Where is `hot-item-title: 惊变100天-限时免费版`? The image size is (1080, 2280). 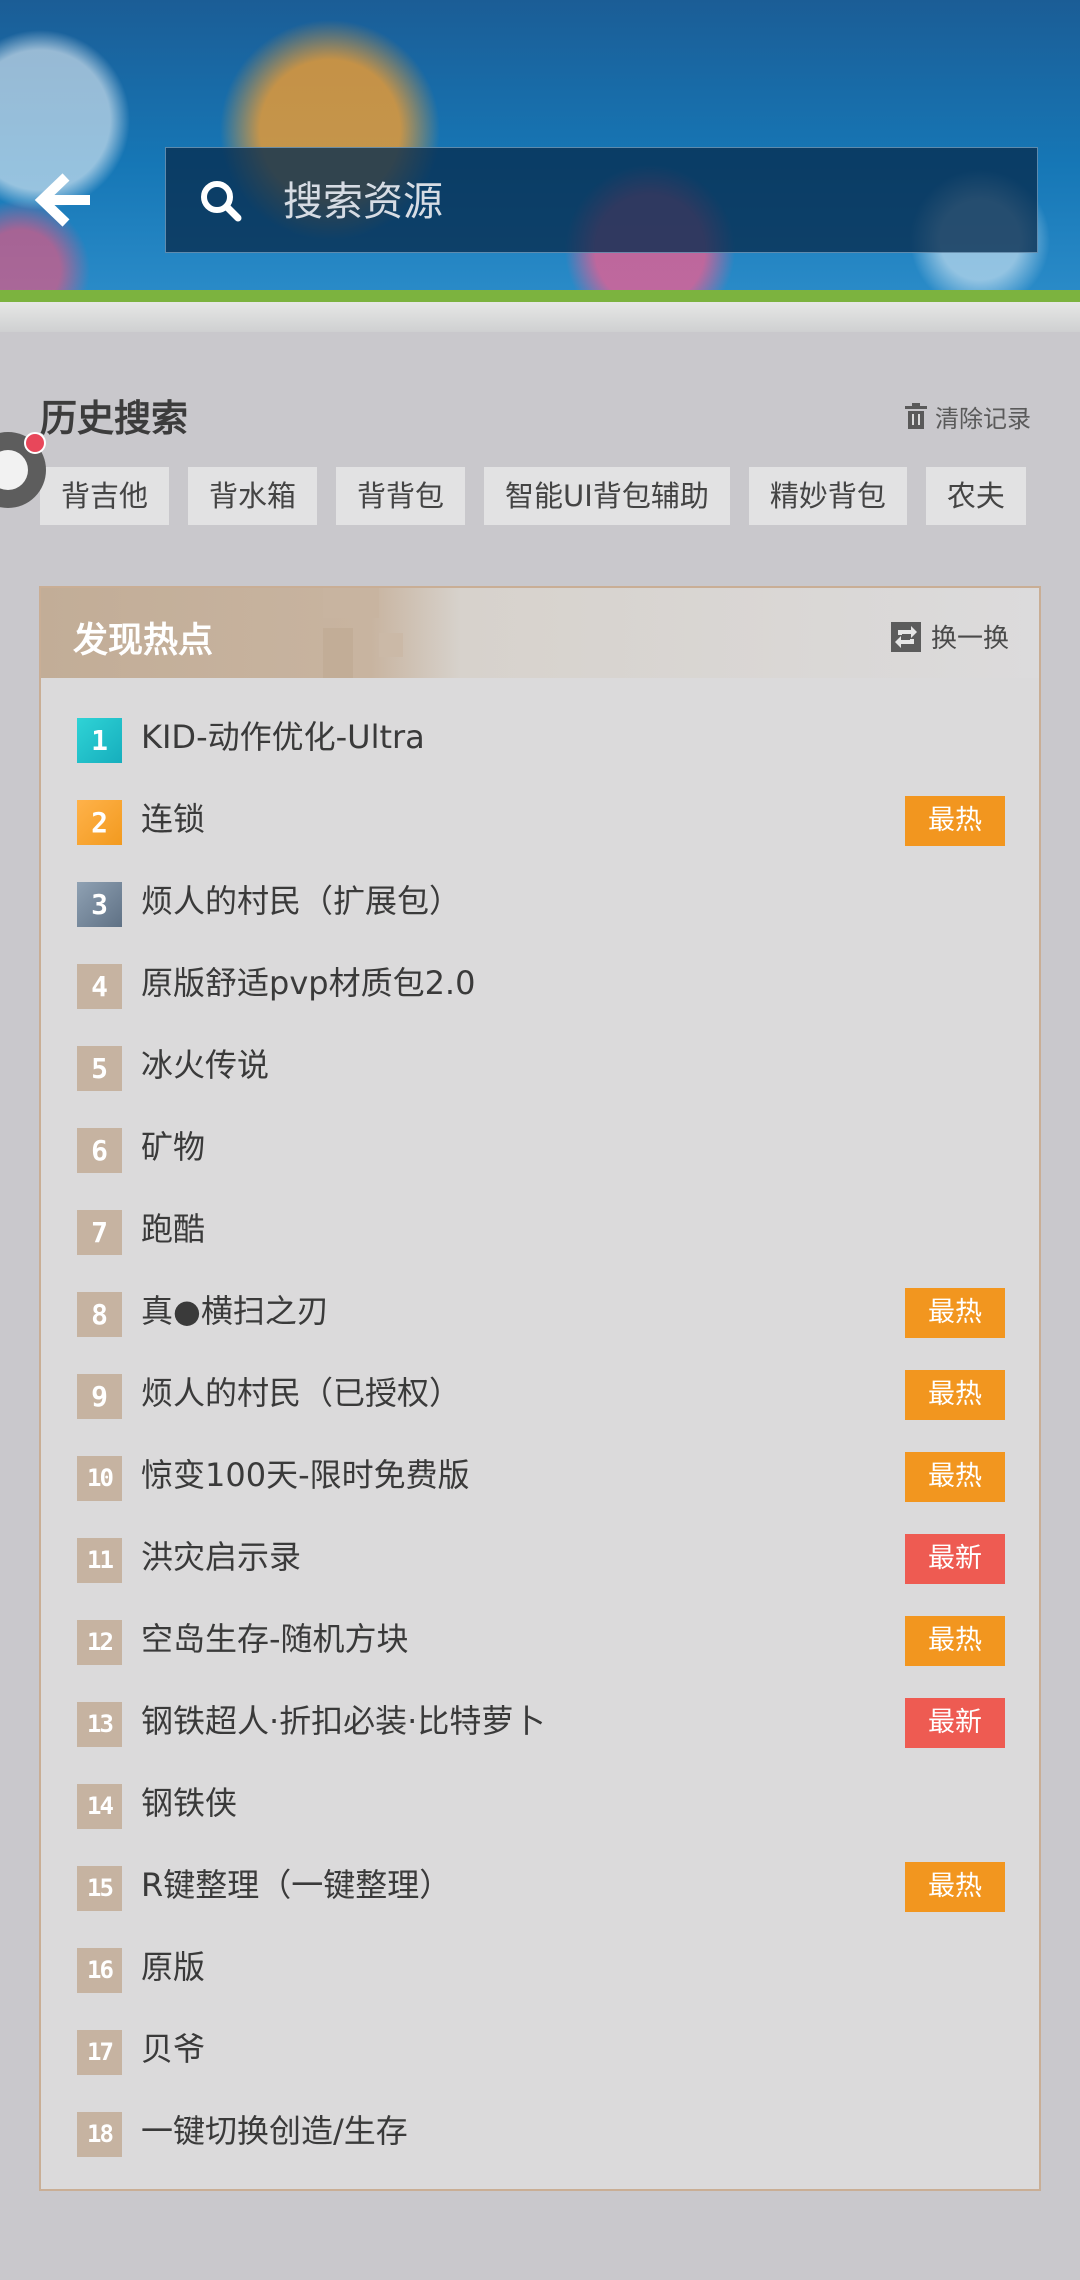 hot-item-title: 惊变100天-限时免费版 is located at coordinates (305, 1475).